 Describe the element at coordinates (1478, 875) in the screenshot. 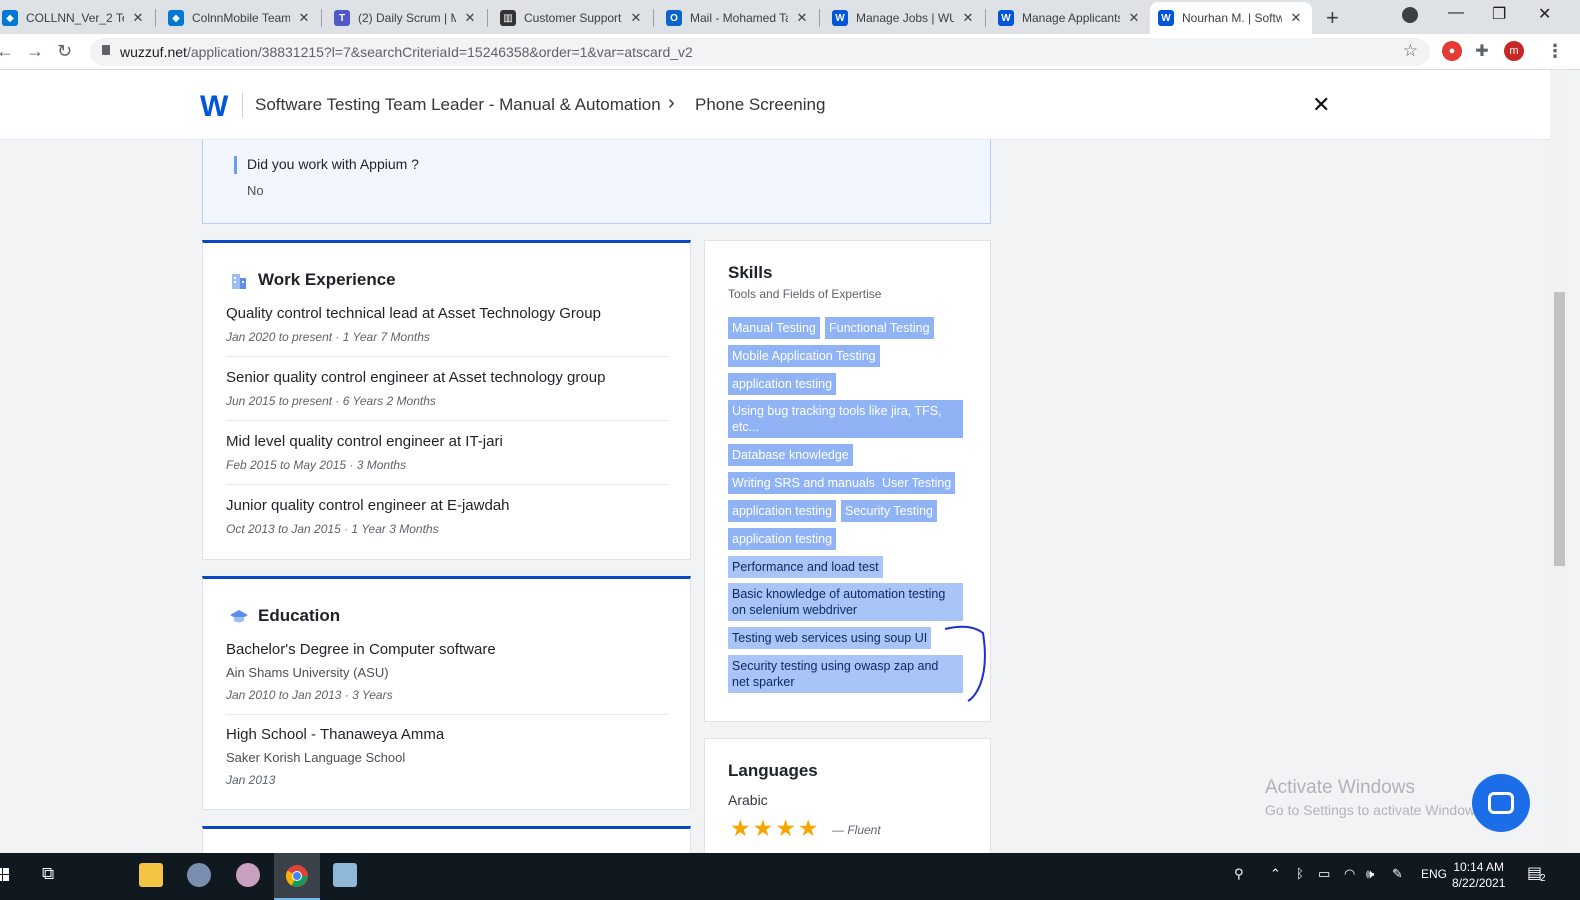

I see `system-clock: 10:14 AM 8/22/2021` at that location.